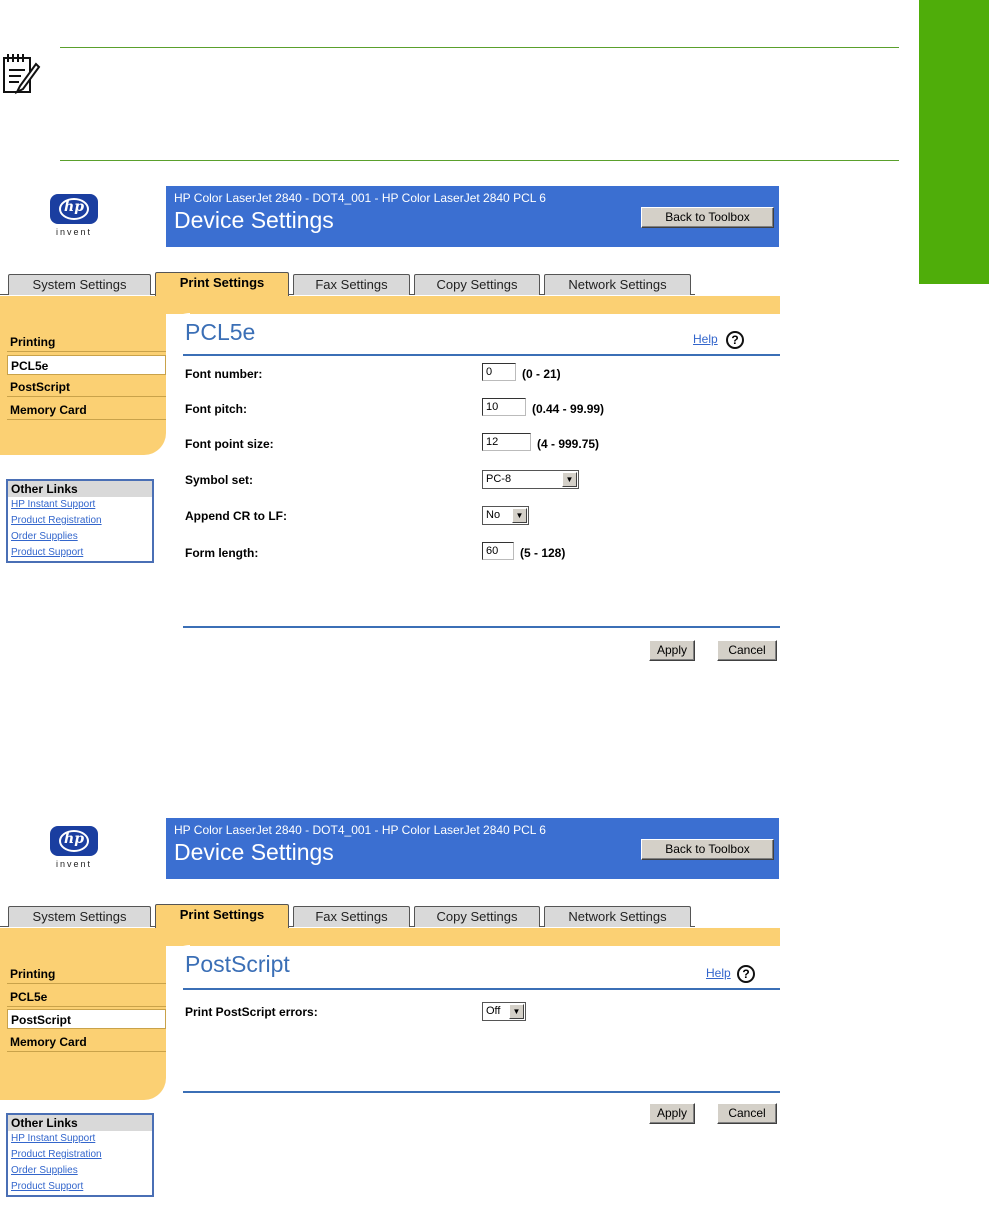  What do you see at coordinates (506, 442) in the screenshot?
I see `font-point-size-input: 12` at bounding box center [506, 442].